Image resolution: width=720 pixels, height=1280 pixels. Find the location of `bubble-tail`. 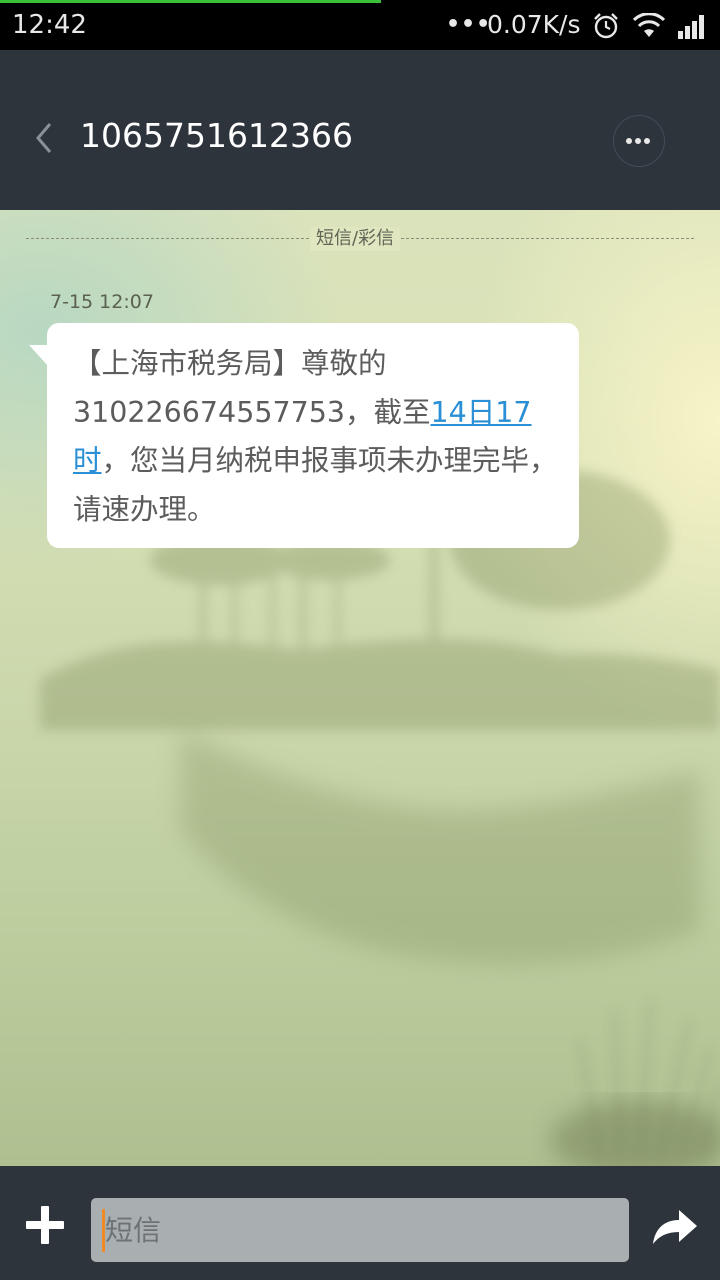

bubble-tail is located at coordinates (39, 356).